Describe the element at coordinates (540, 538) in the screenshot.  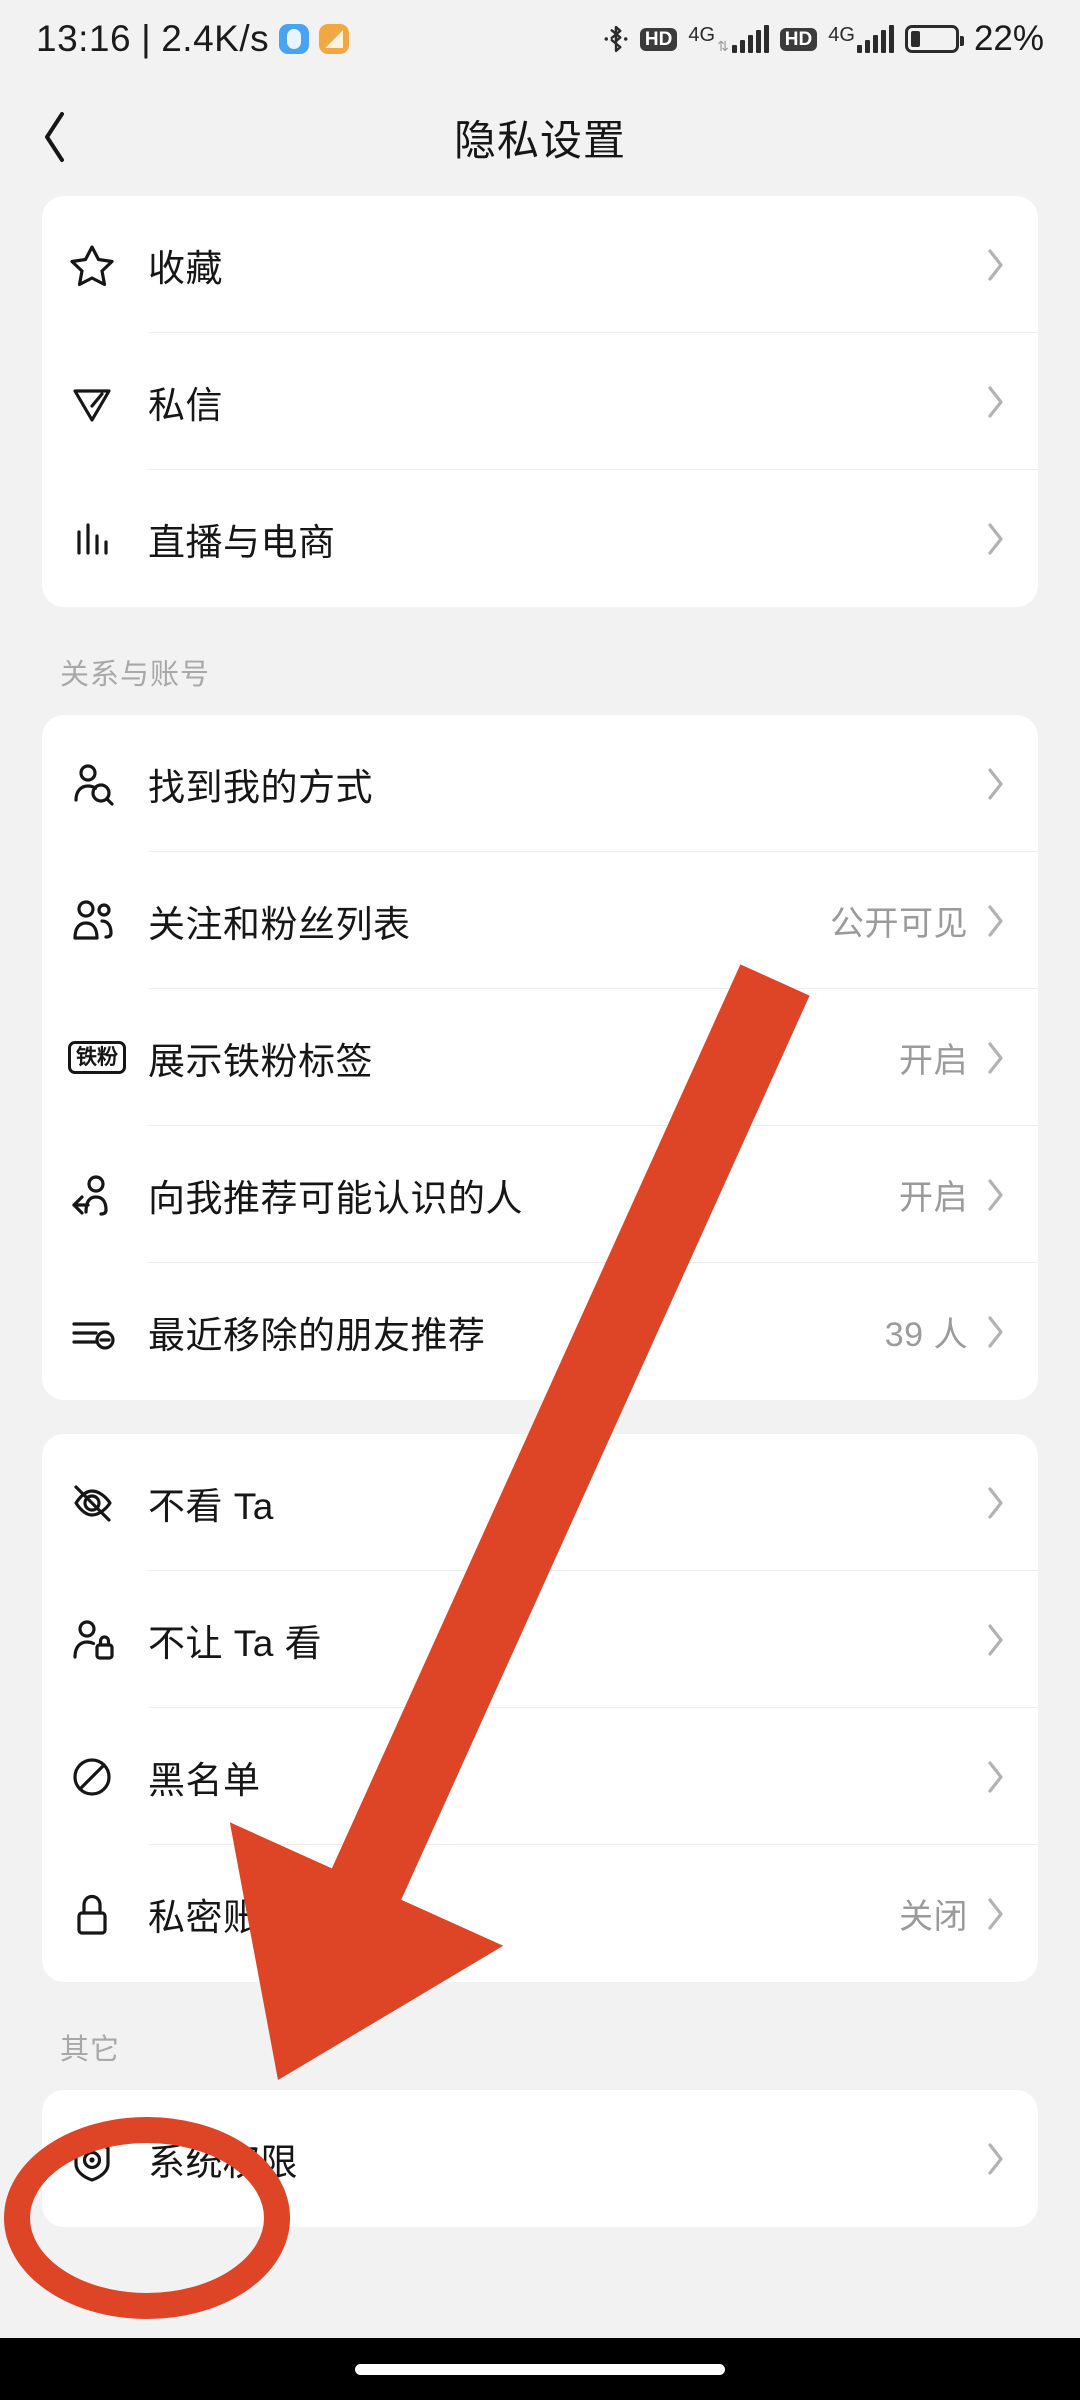
I see `list-item: 直播与电商` at that location.